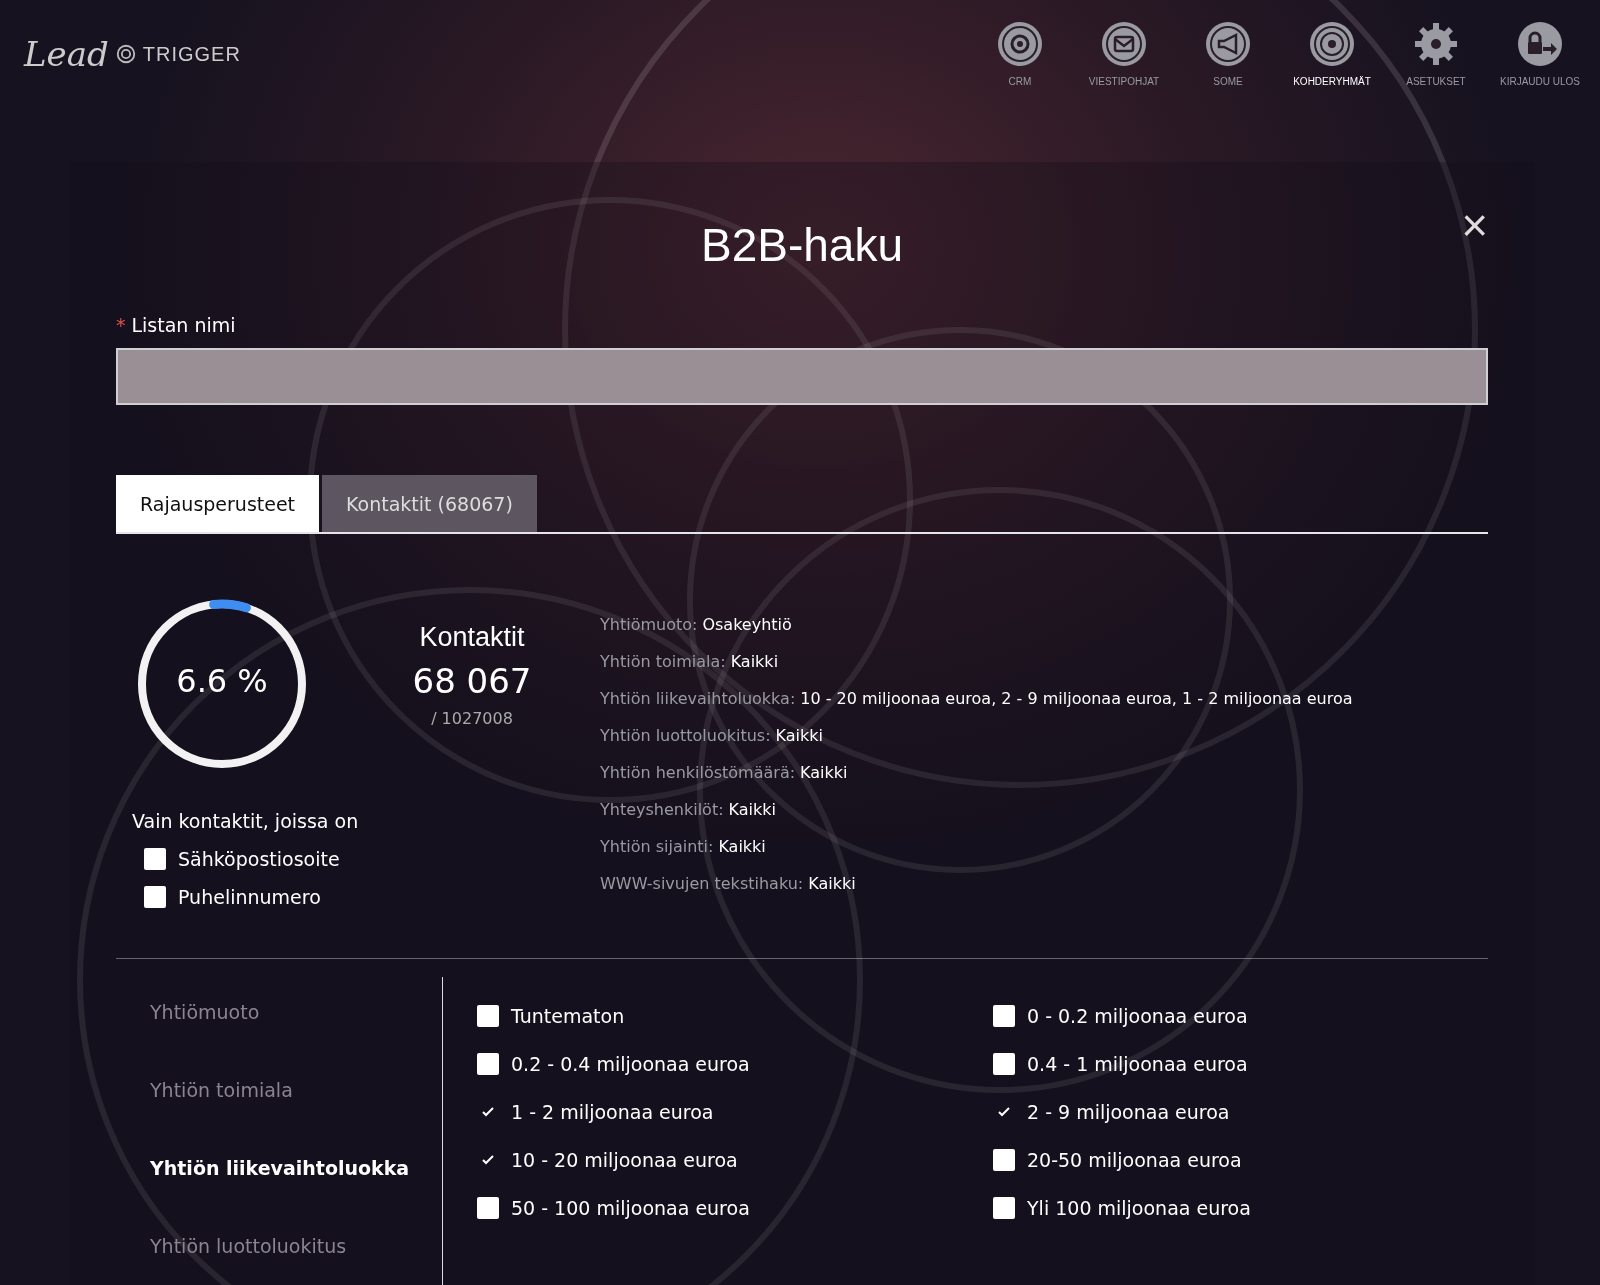 The height and width of the screenshot is (1285, 1600). What do you see at coordinates (191, 54) in the screenshot?
I see `logo-text: TRIGGER` at bounding box center [191, 54].